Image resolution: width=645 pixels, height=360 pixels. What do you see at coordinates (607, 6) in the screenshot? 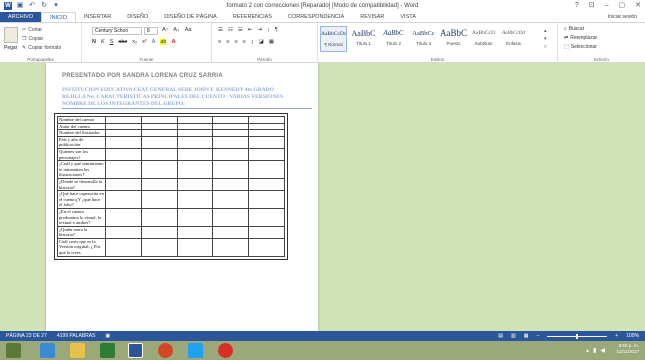
I see `minimize-button: –` at bounding box center [607, 6].